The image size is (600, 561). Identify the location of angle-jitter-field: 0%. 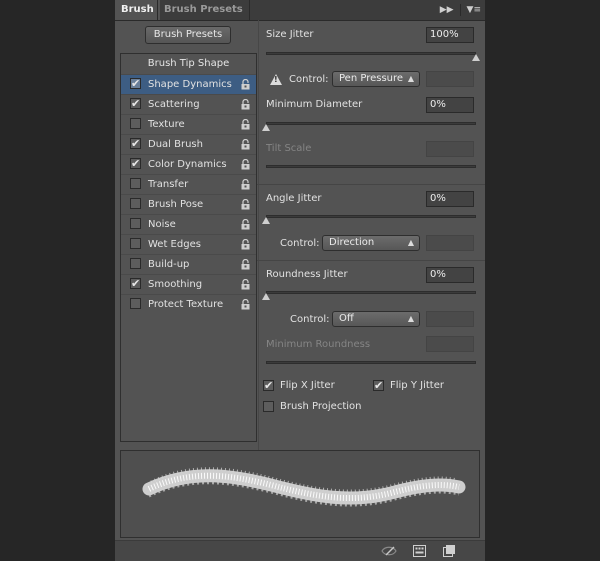
(450, 199).